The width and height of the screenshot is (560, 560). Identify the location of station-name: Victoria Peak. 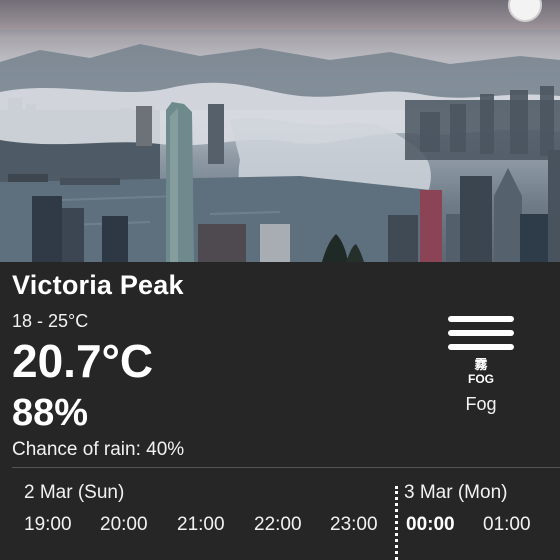
(98, 285).